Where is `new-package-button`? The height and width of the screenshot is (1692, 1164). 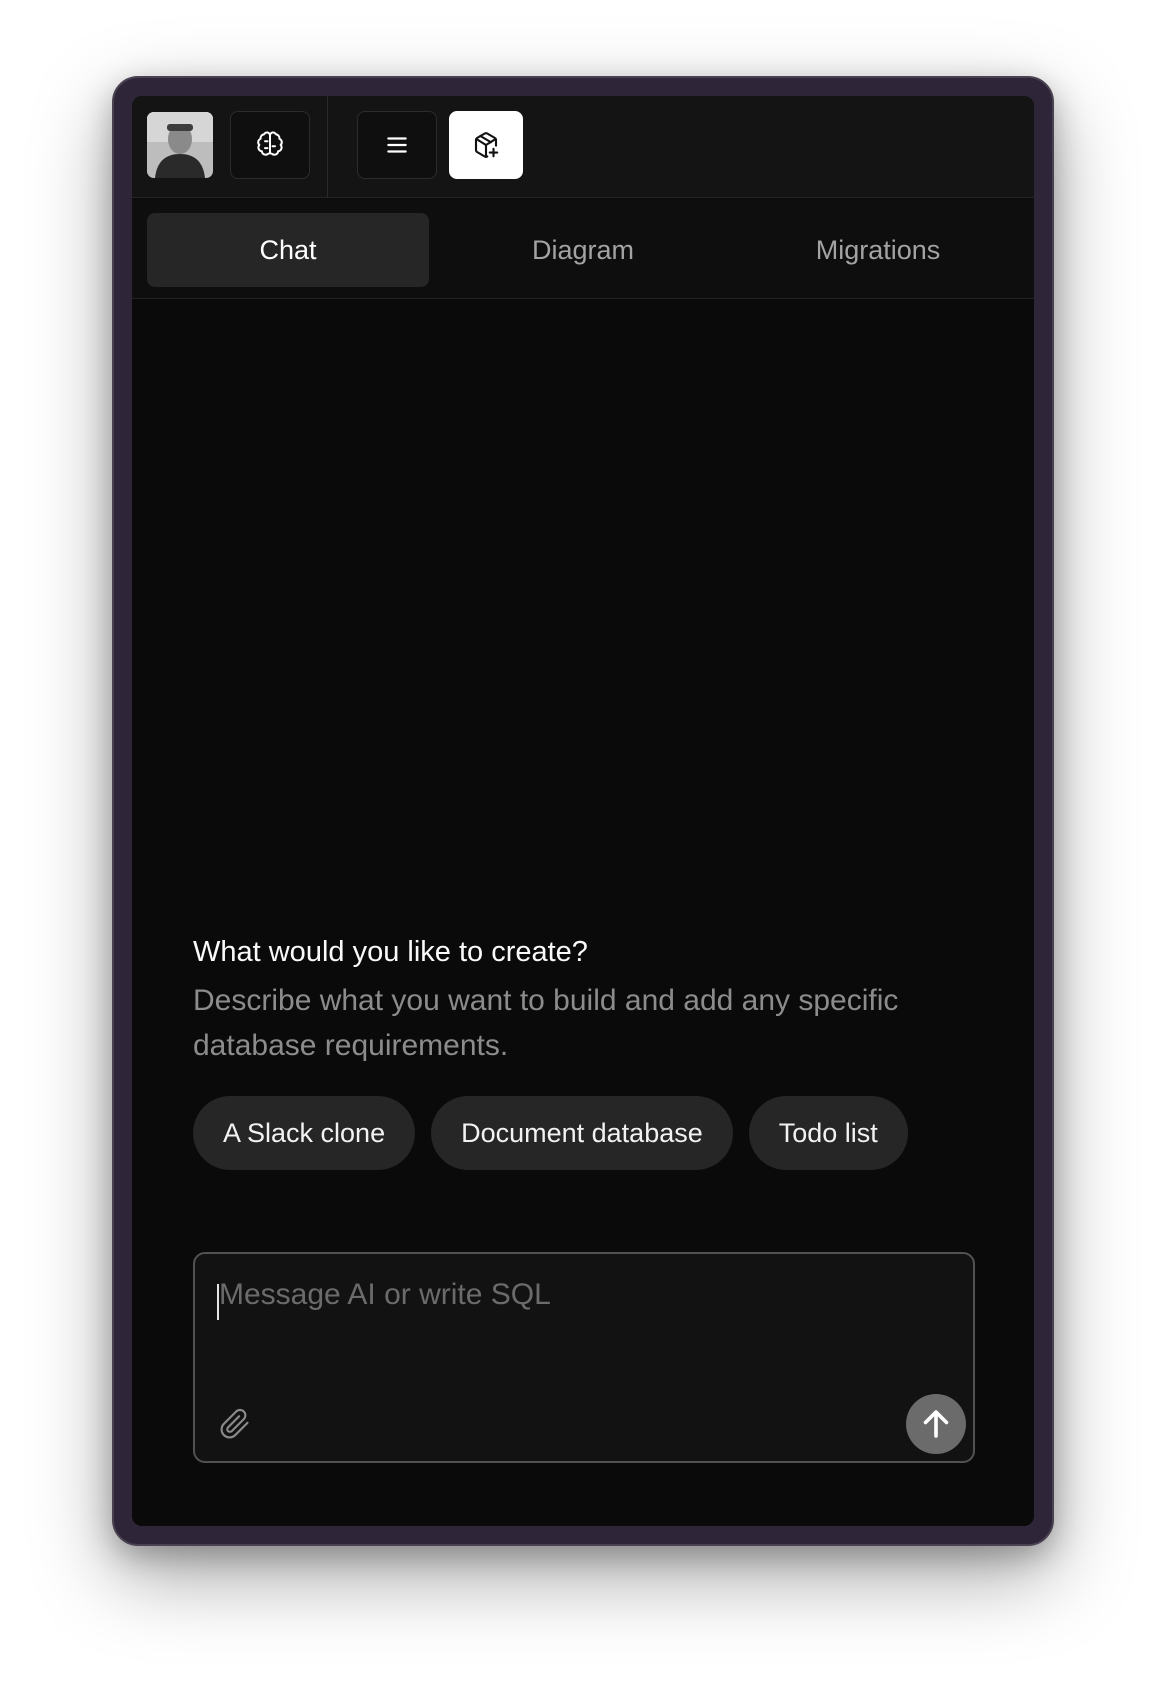
new-package-button is located at coordinates (486, 145).